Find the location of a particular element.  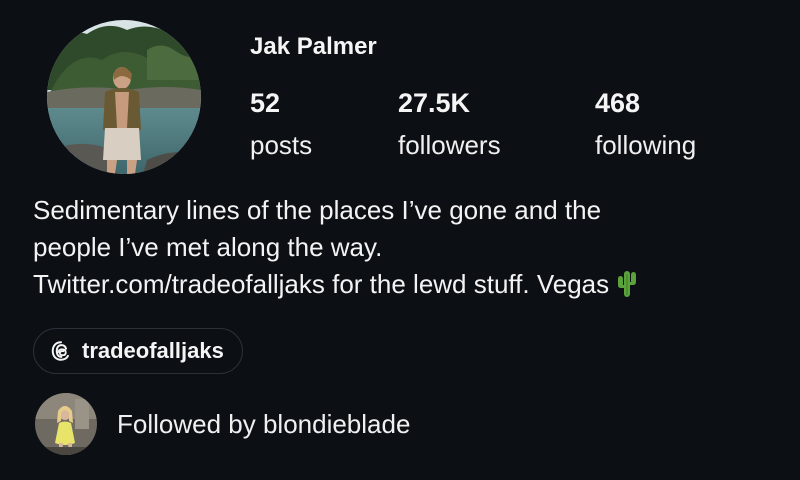

profile-name: Jak Palmer is located at coordinates (313, 46).